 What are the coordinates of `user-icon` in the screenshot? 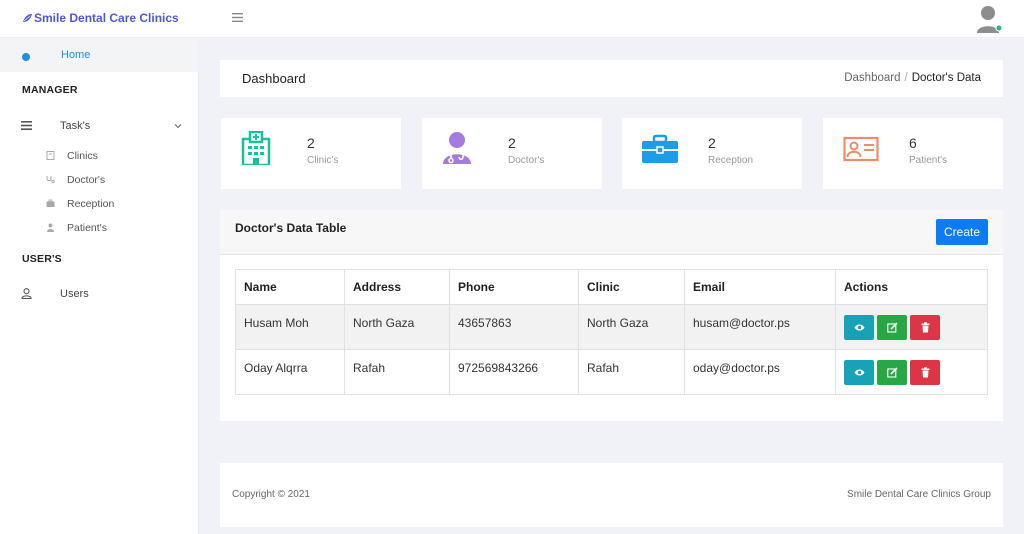 It's located at (26, 293).